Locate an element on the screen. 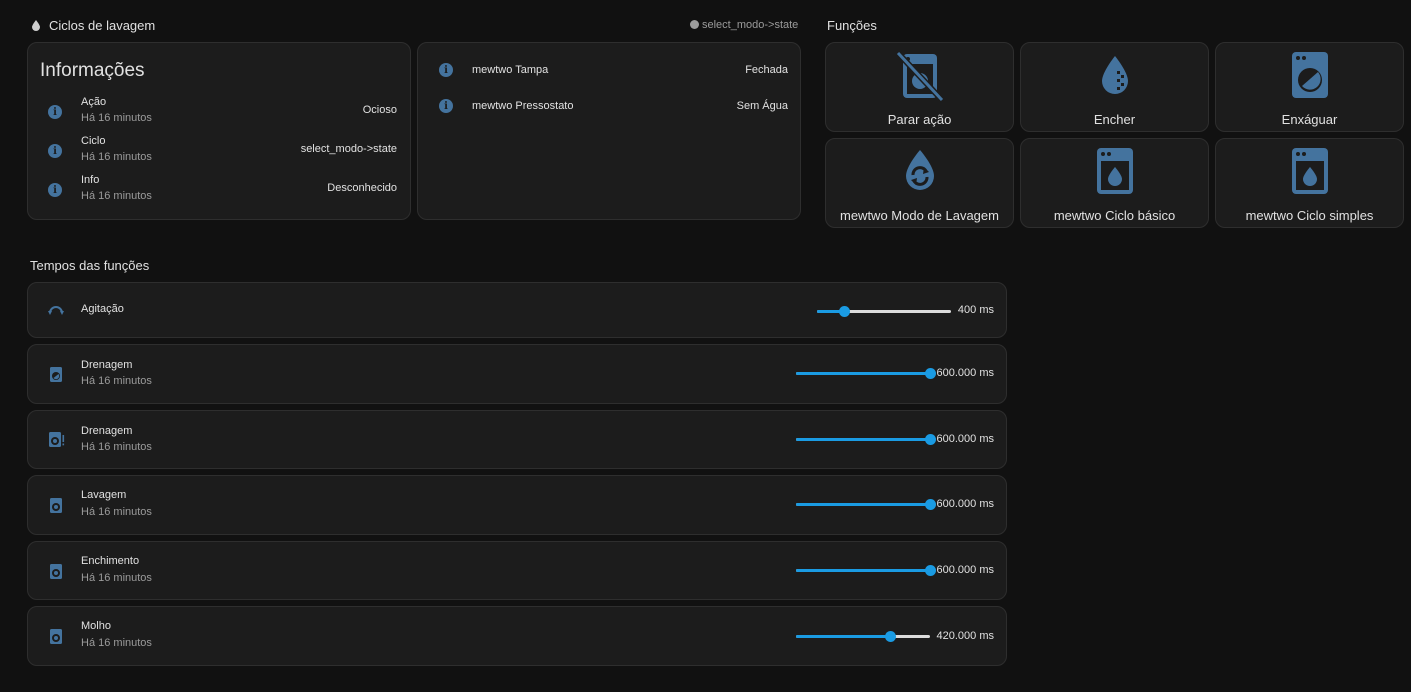 The image size is (1411, 692). sensor-row: mewtwo Pressostato Sem Água is located at coordinates (609, 107).